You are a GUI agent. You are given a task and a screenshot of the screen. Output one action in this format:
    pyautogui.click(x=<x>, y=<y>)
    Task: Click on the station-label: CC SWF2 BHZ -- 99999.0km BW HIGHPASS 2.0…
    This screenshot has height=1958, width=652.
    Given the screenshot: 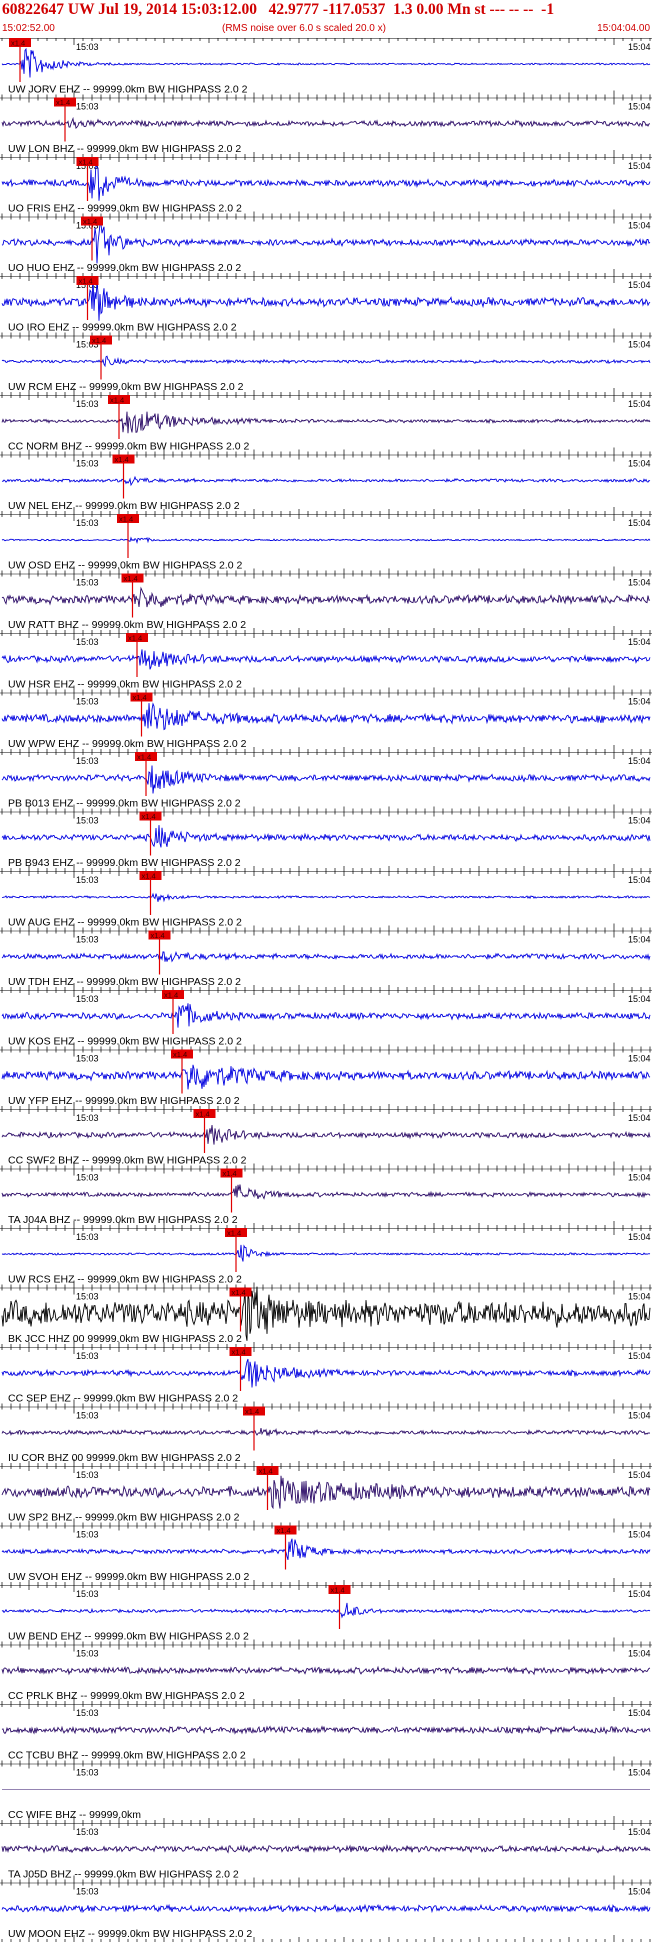 What is the action you would take?
    pyautogui.click(x=127, y=1161)
    